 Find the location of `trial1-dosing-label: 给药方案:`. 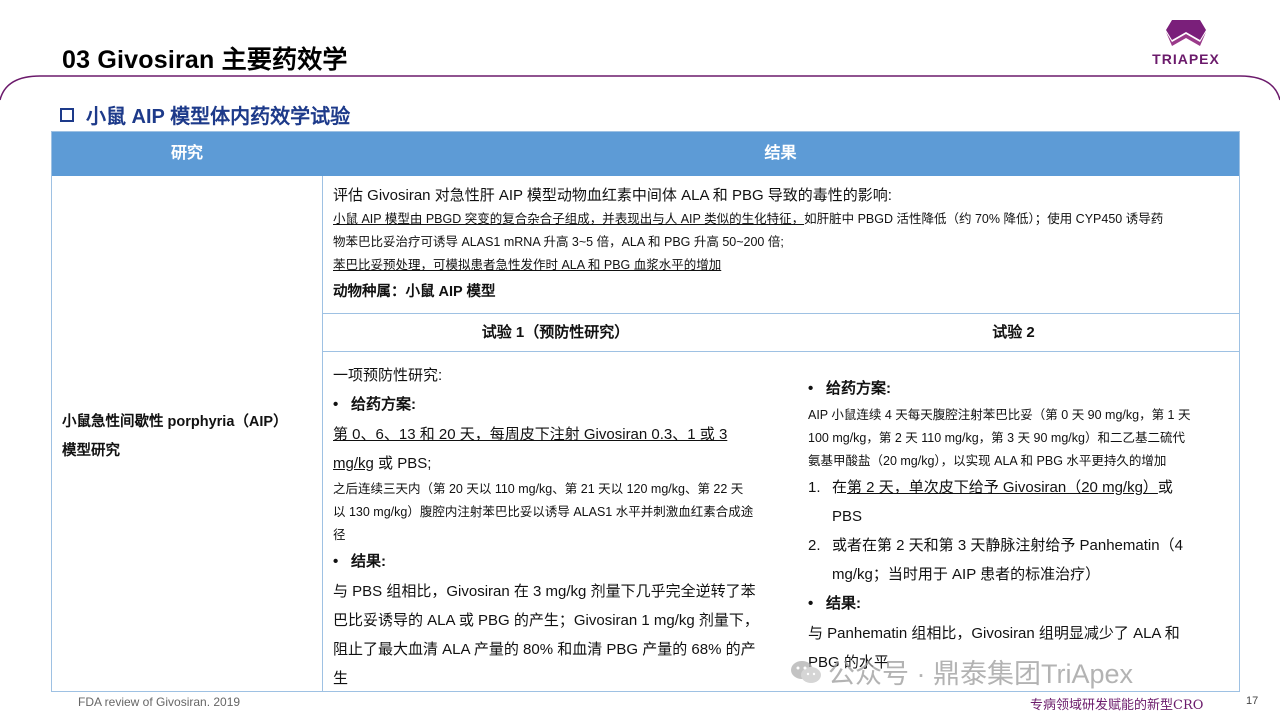

trial1-dosing-label: 给药方案: is located at coordinates (560, 405).